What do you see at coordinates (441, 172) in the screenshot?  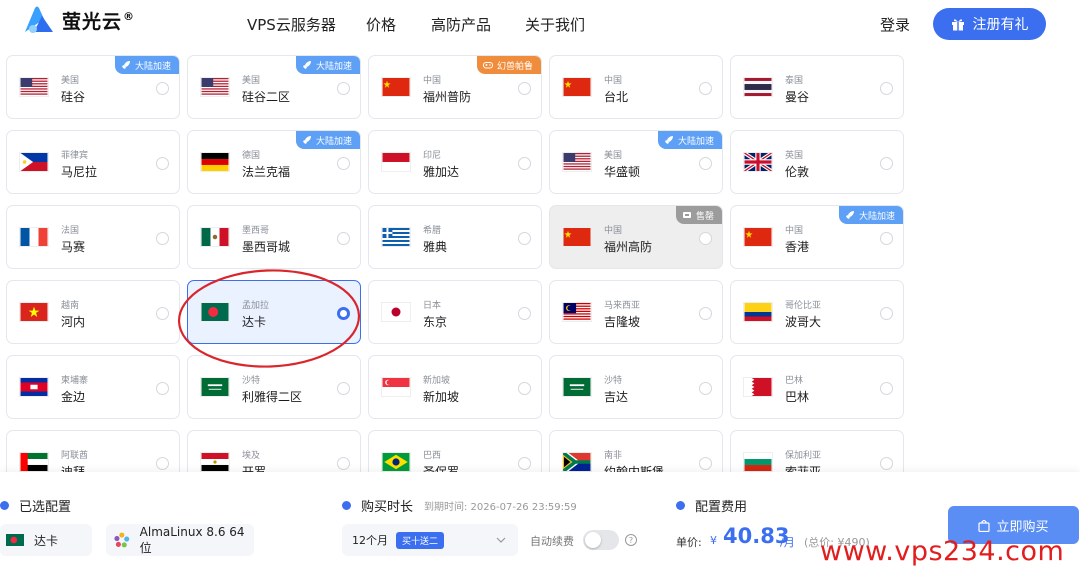 I see `region-city: 雅加达` at bounding box center [441, 172].